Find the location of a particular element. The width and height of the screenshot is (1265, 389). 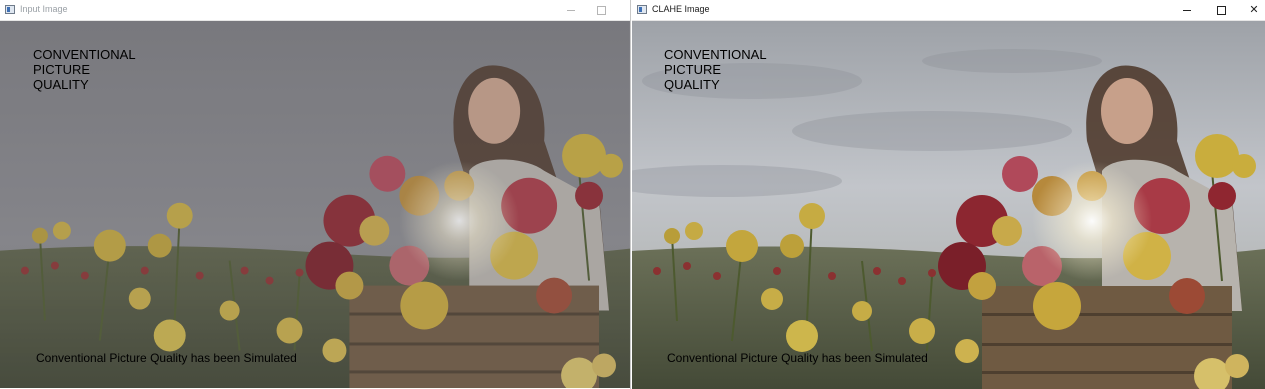

window-title: CLAHE Image is located at coordinates (681, 9).